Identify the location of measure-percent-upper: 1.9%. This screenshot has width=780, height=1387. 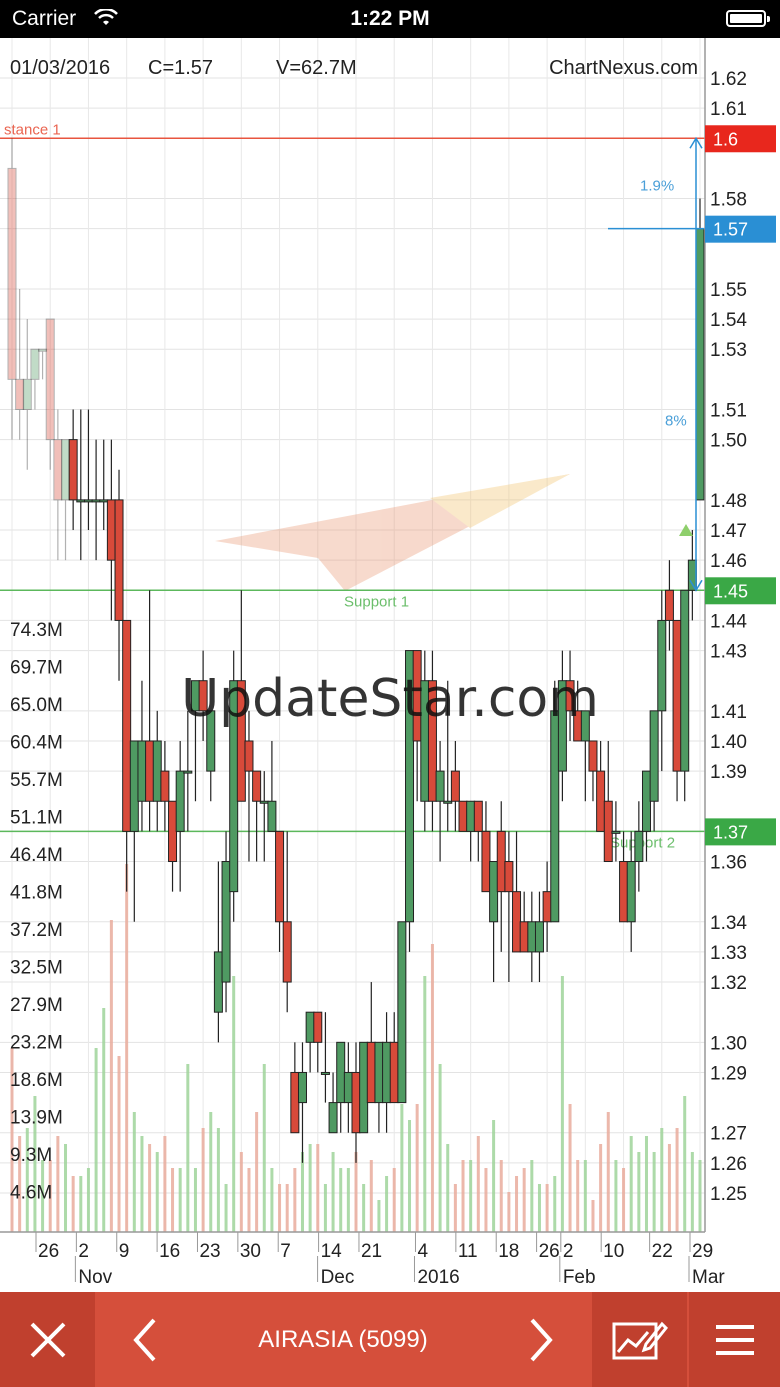
(657, 185).